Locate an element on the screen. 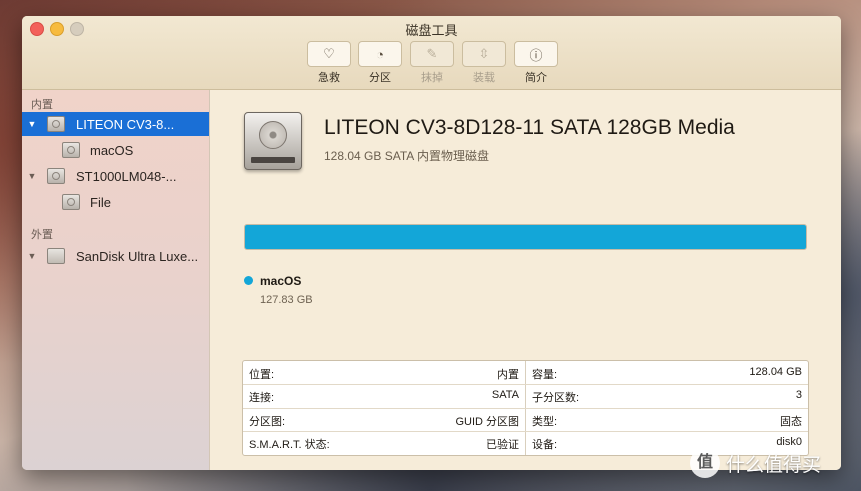 The image size is (861, 491). watermark: 值 什么值得买 is located at coordinates (755, 463).